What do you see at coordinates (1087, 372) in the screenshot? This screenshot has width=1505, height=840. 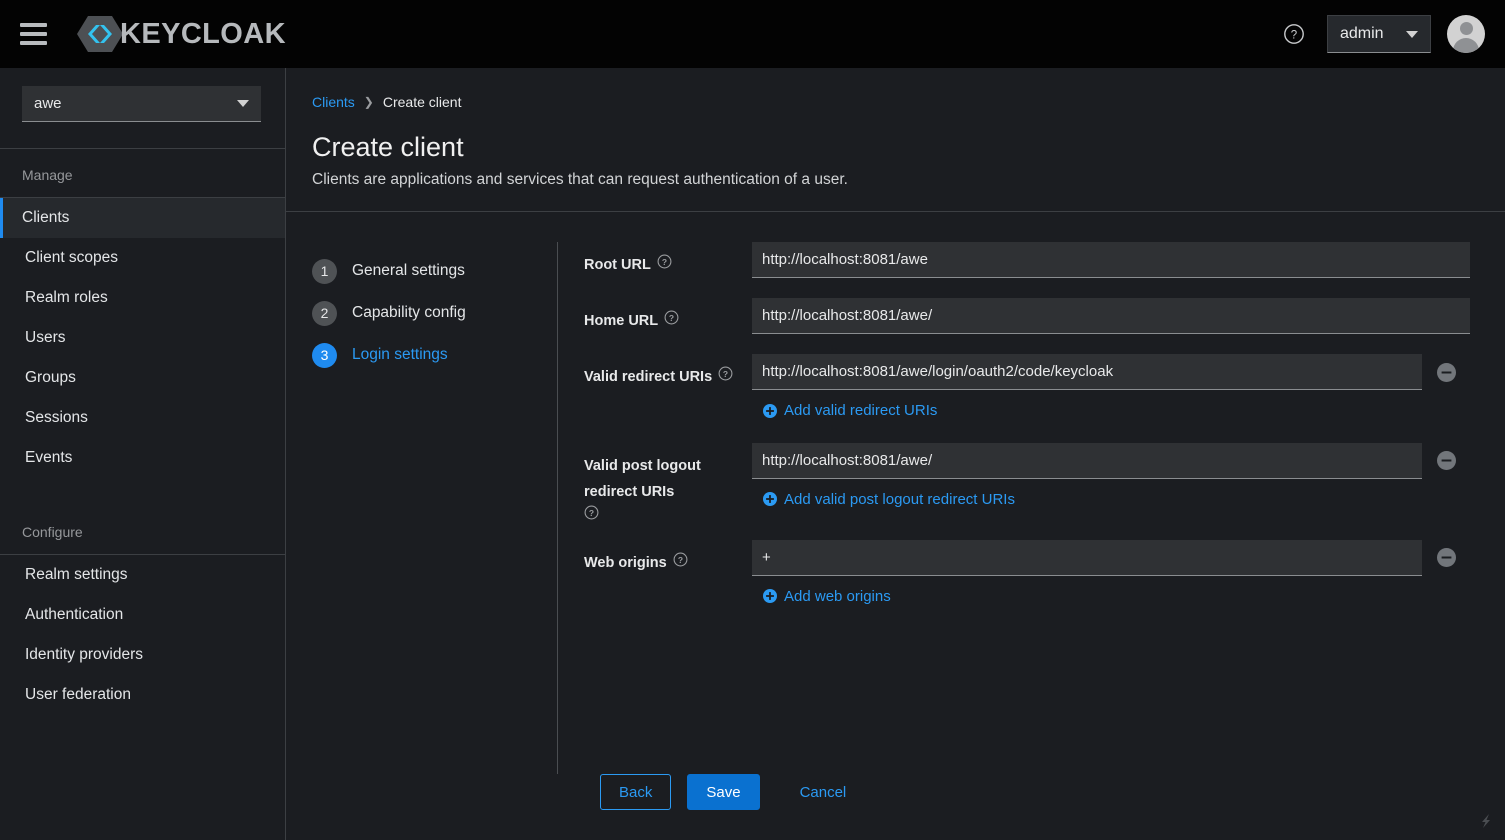 I see `valid-redirect-uris-input` at bounding box center [1087, 372].